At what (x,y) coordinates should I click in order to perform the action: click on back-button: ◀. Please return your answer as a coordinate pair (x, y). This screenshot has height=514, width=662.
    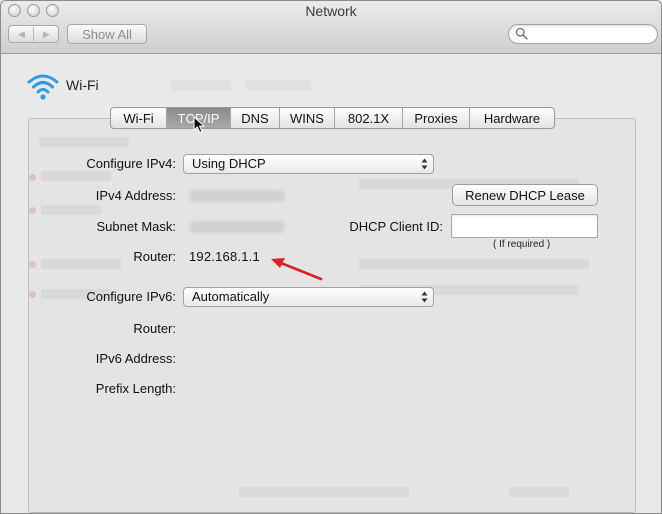
    Looking at the image, I should click on (21, 34).